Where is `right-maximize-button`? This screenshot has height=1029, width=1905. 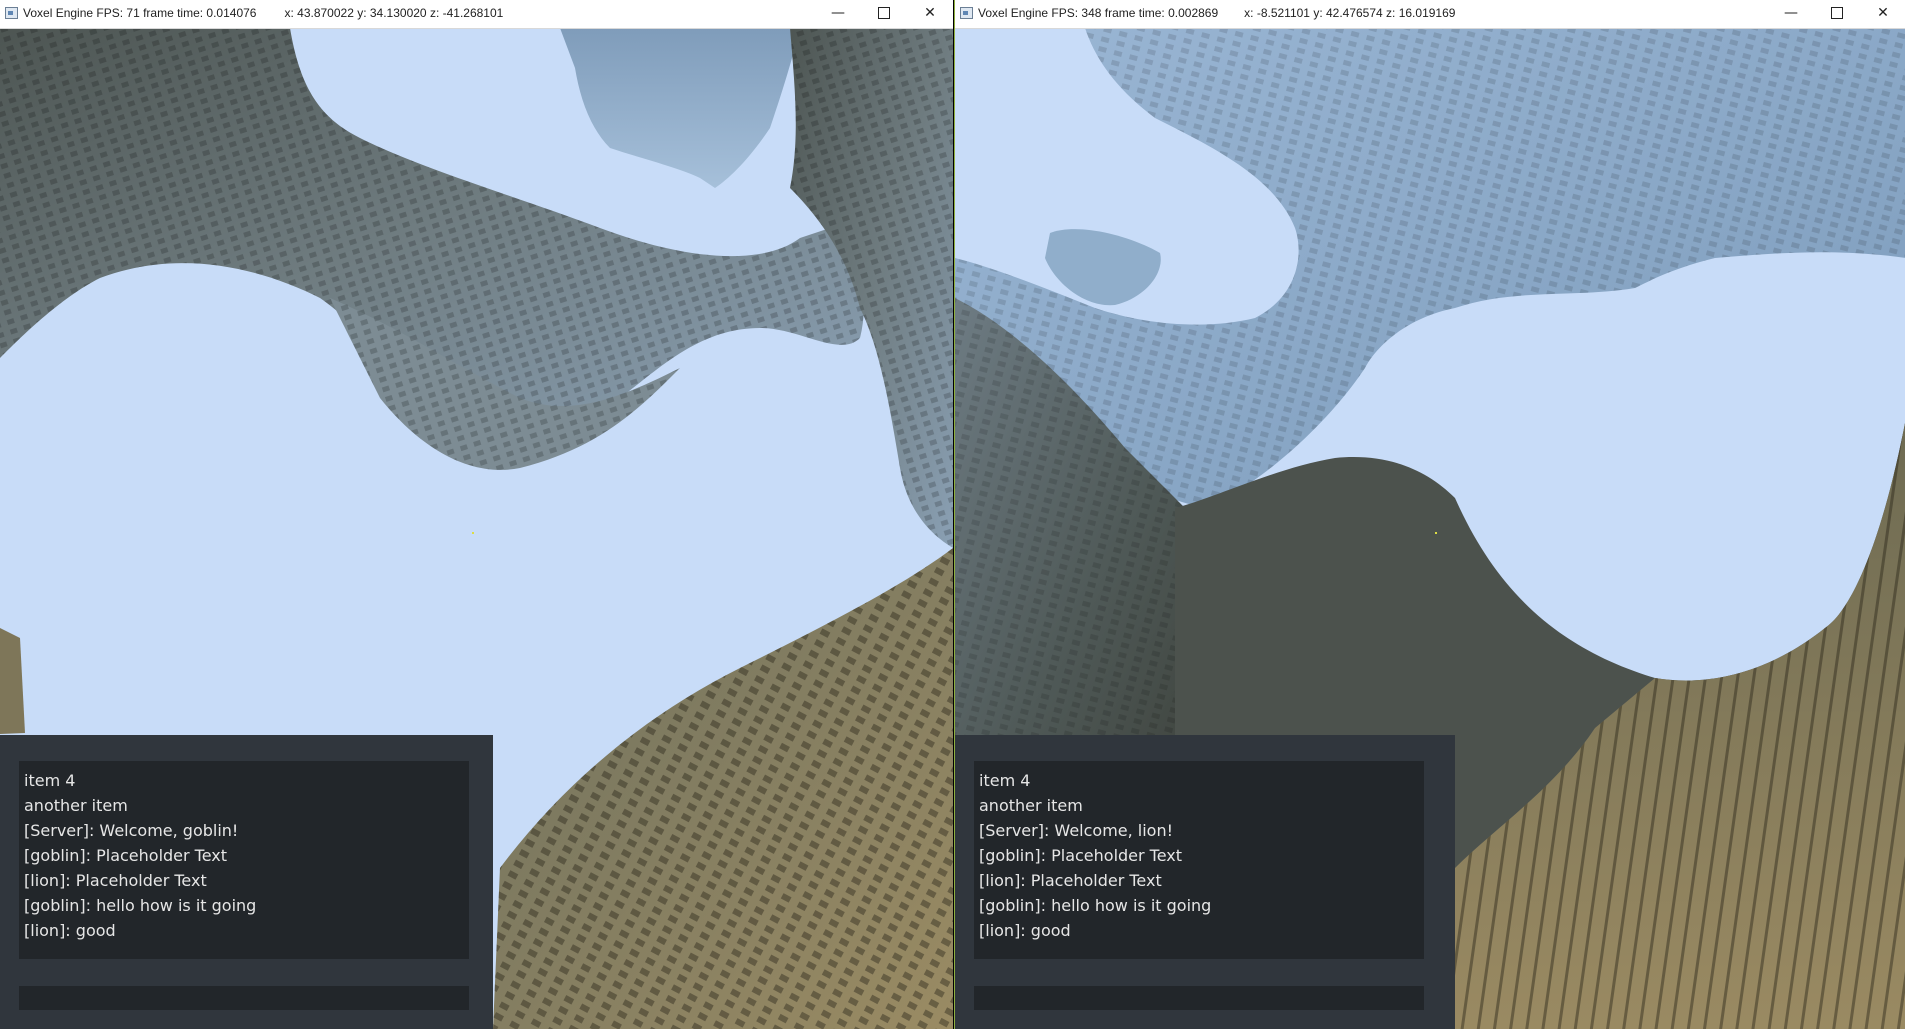 right-maximize-button is located at coordinates (1837, 14).